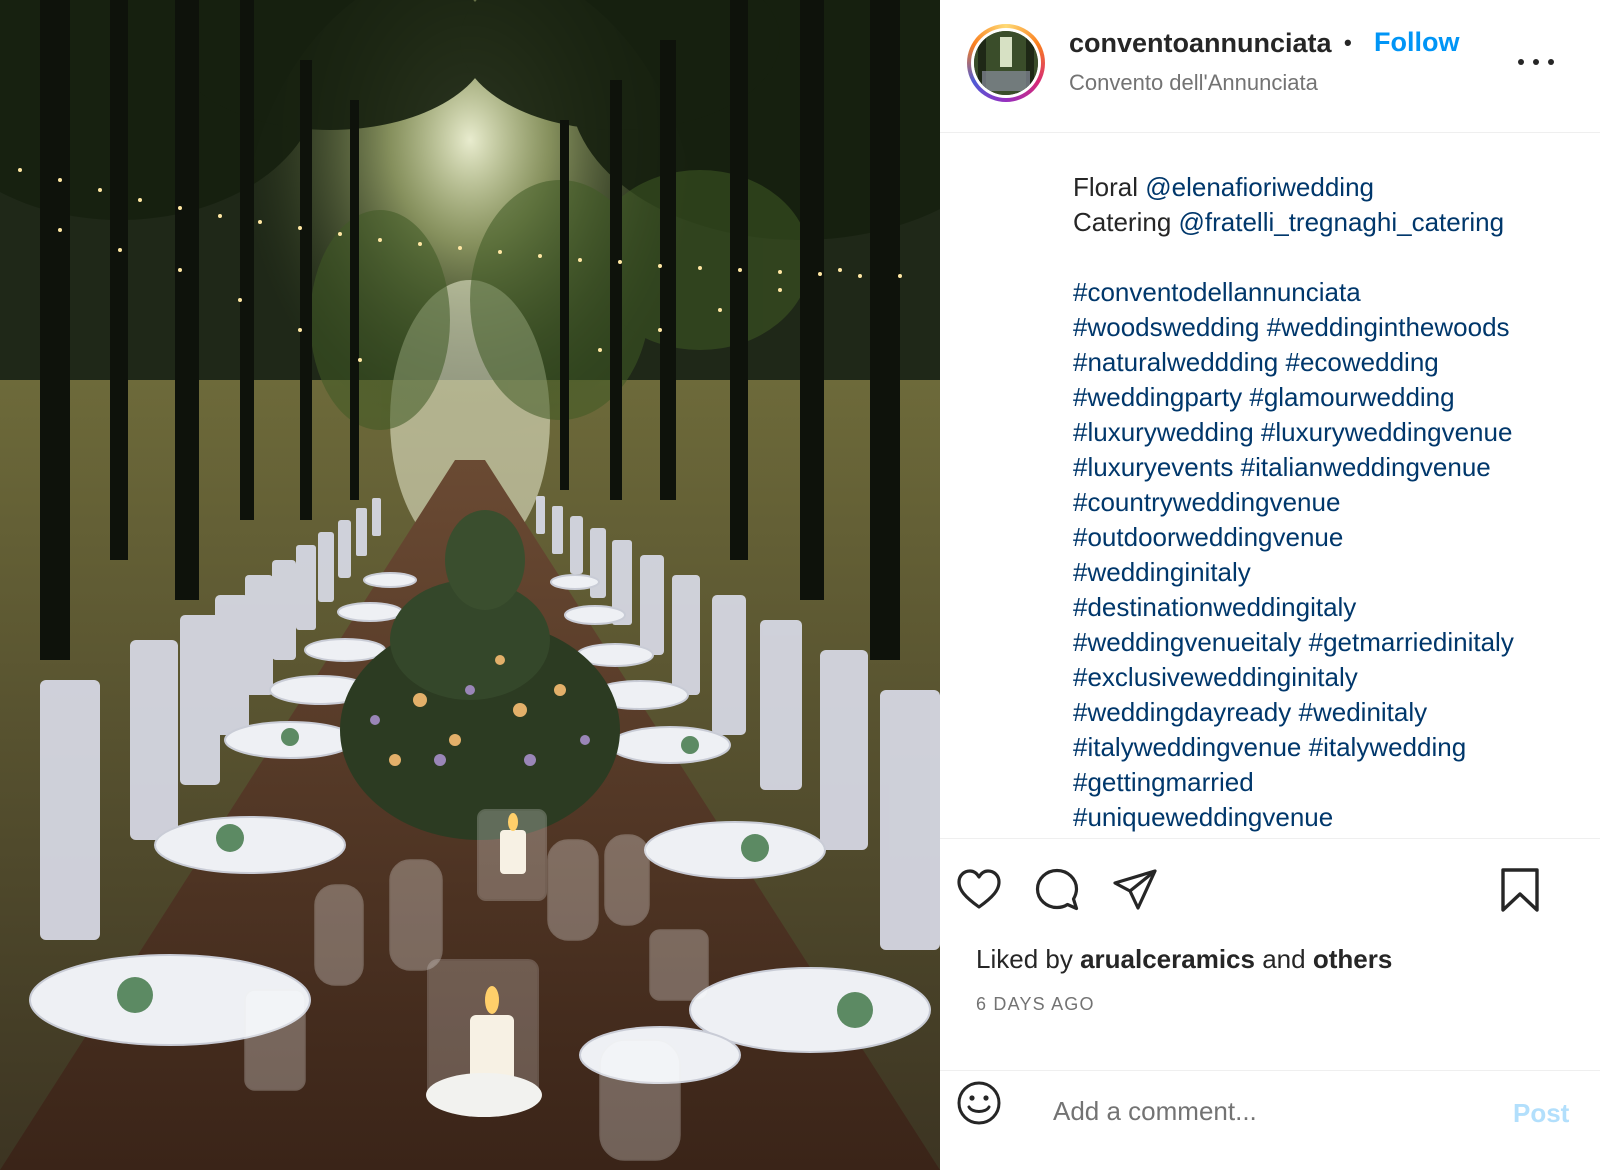  Describe the element at coordinates (1157, 397) in the screenshot. I see `hashtag-link: #weddingparty` at that location.